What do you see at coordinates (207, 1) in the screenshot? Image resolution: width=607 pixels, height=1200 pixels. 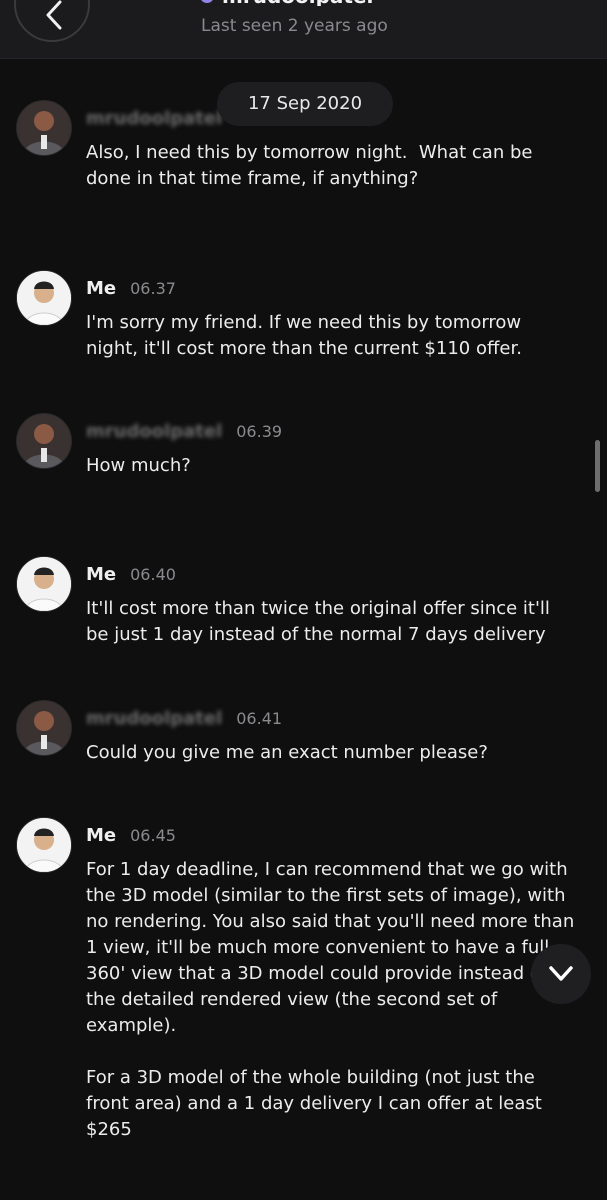 I see `status-dot-icon` at bounding box center [207, 1].